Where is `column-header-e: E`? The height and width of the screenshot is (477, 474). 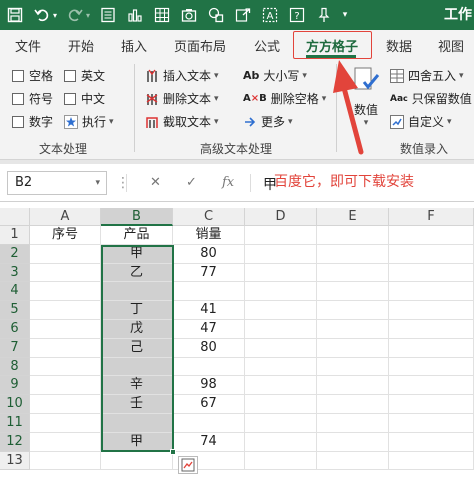
column-header-e: E is located at coordinates (353, 217).